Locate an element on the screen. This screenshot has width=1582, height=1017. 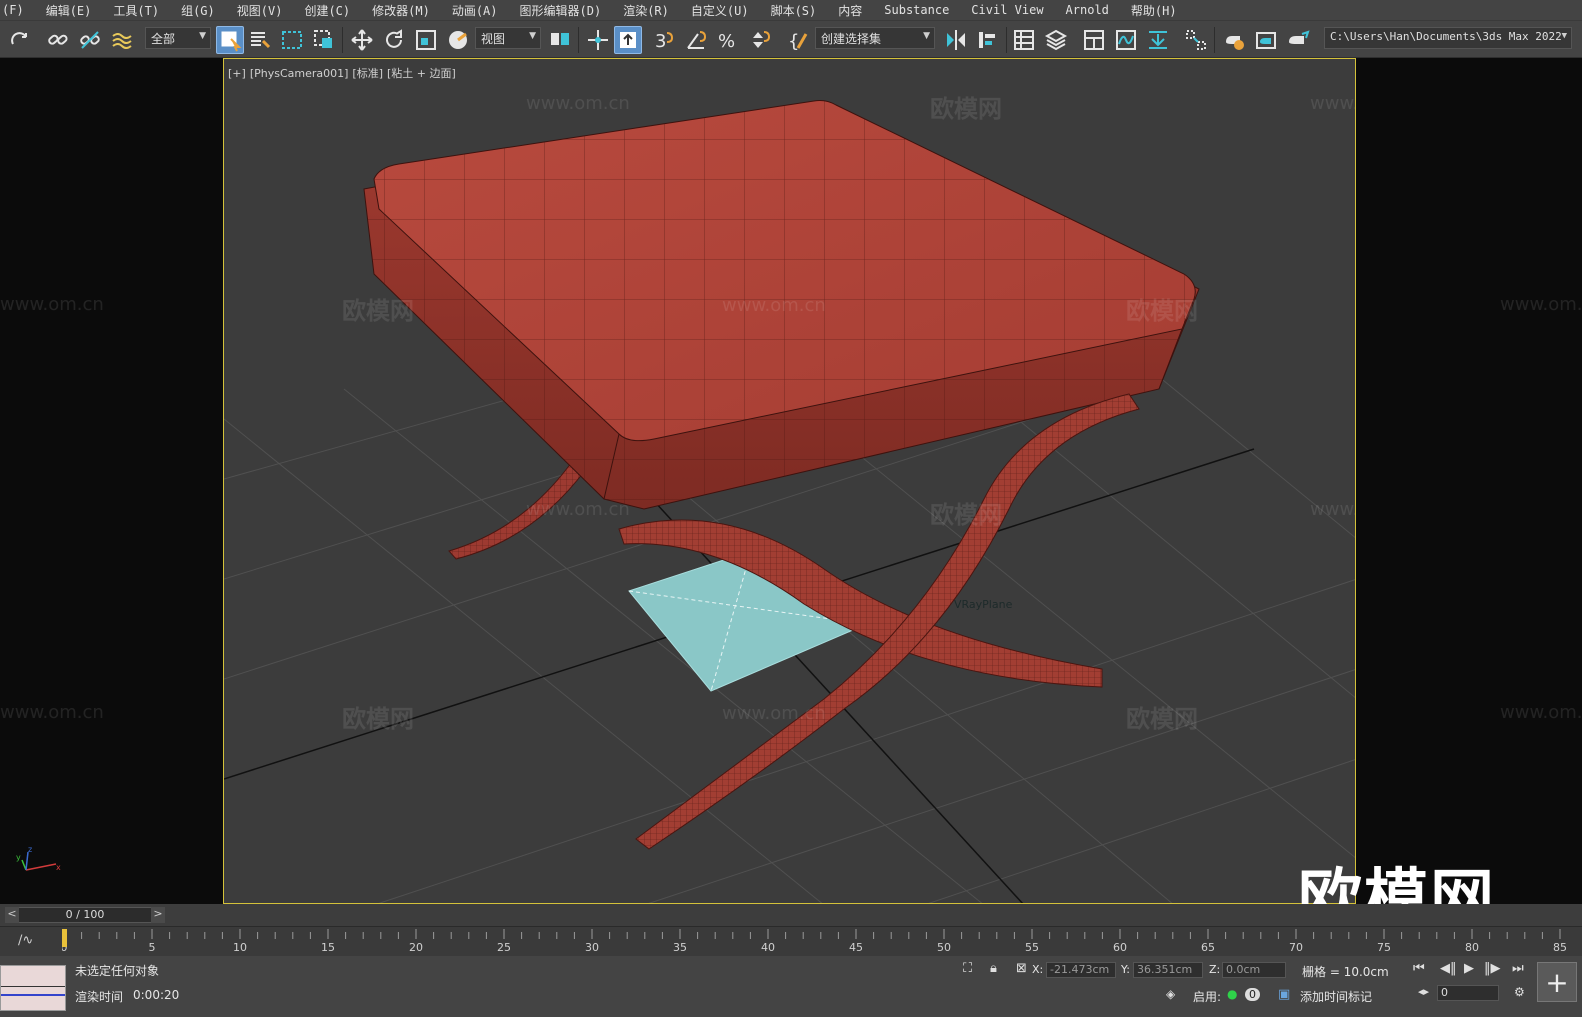
time-slider-next-button: > is located at coordinates (158, 915).